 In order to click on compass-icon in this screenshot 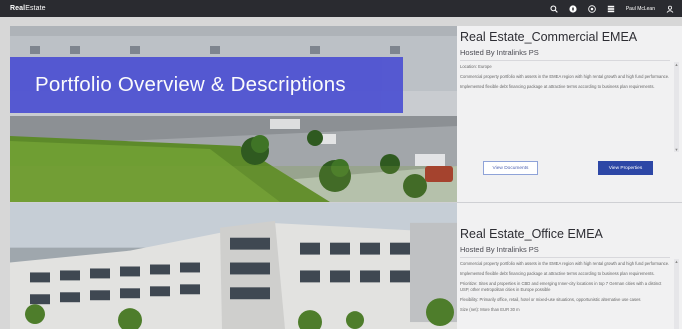, I will do `click(573, 8)`.